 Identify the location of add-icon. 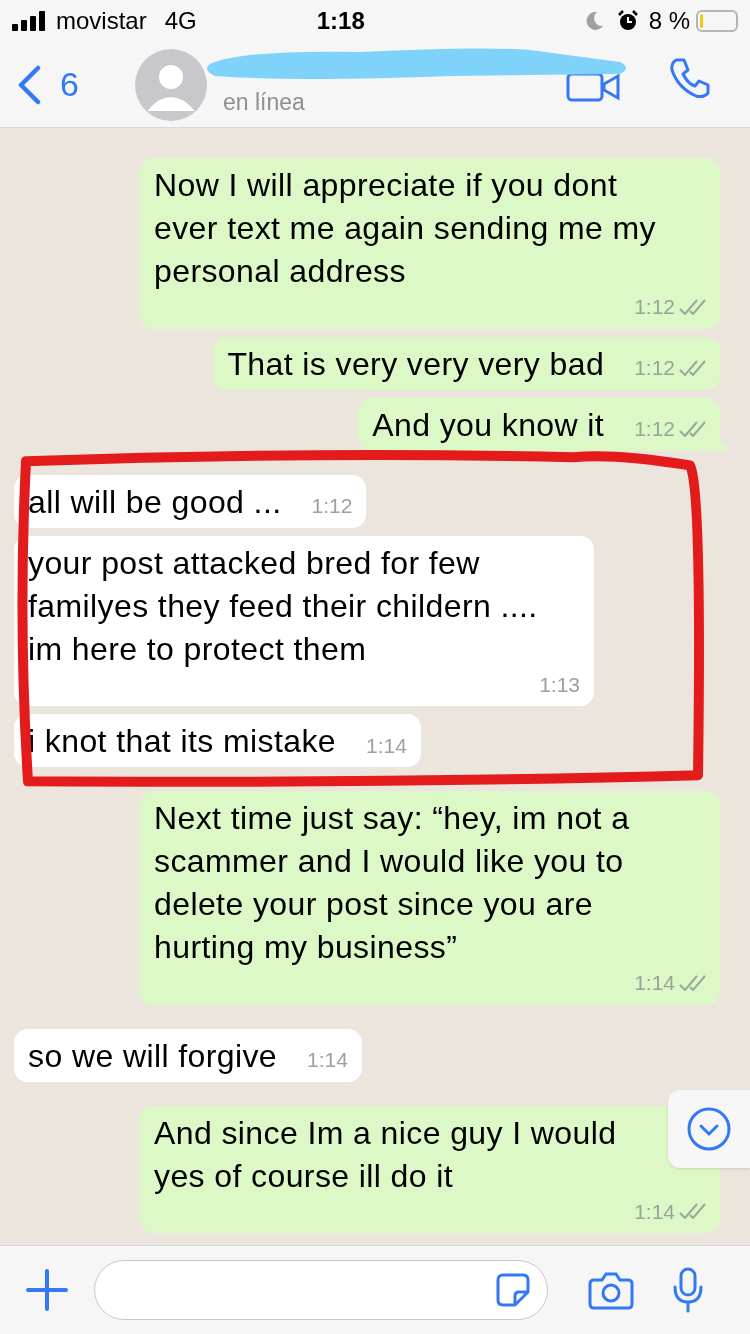
(47, 1290).